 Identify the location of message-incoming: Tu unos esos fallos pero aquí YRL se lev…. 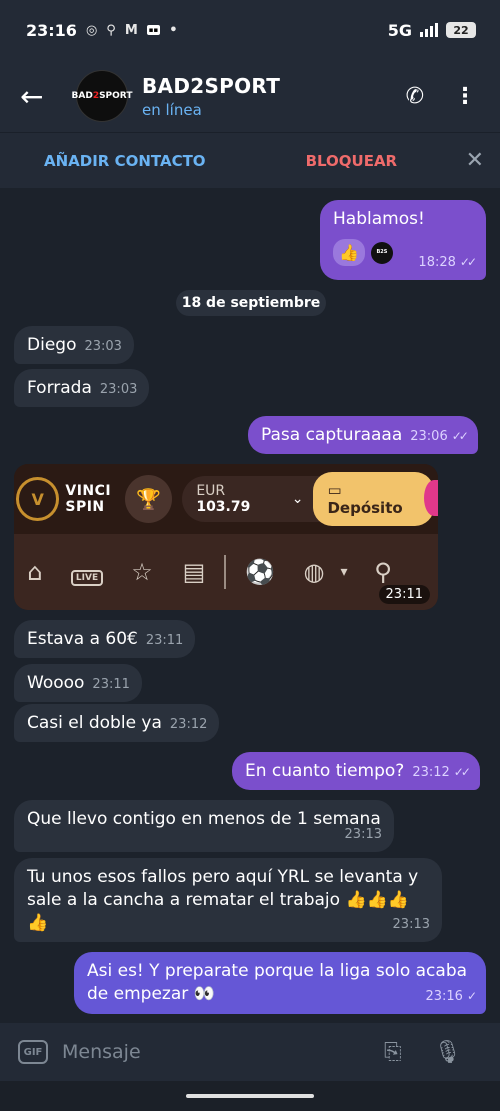
(228, 900).